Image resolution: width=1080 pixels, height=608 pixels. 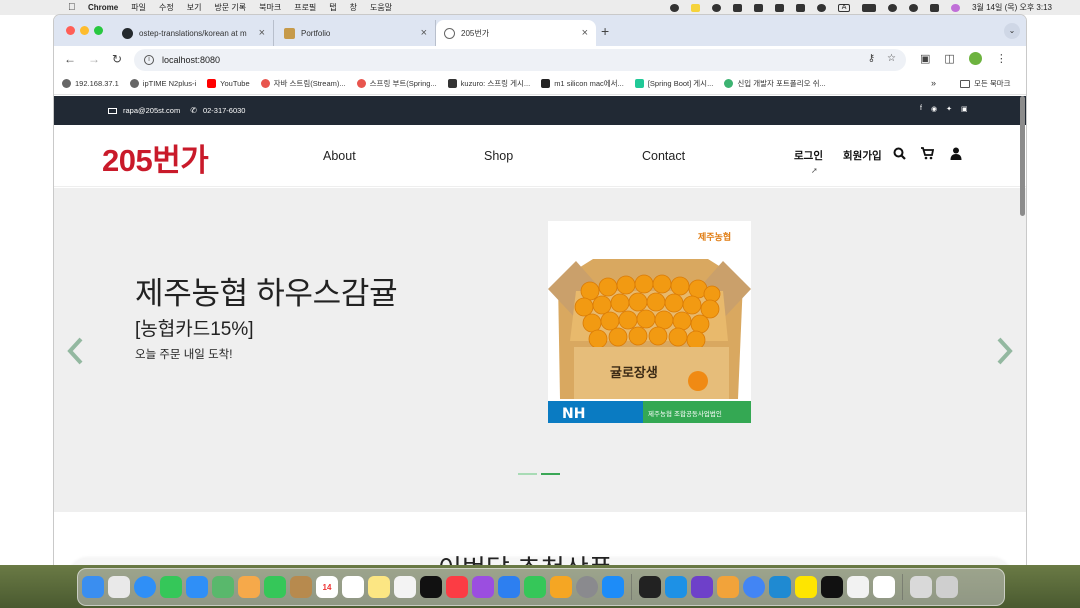 What do you see at coordinates (117, 59) in the screenshot?
I see `reload-button: ↻` at bounding box center [117, 59].